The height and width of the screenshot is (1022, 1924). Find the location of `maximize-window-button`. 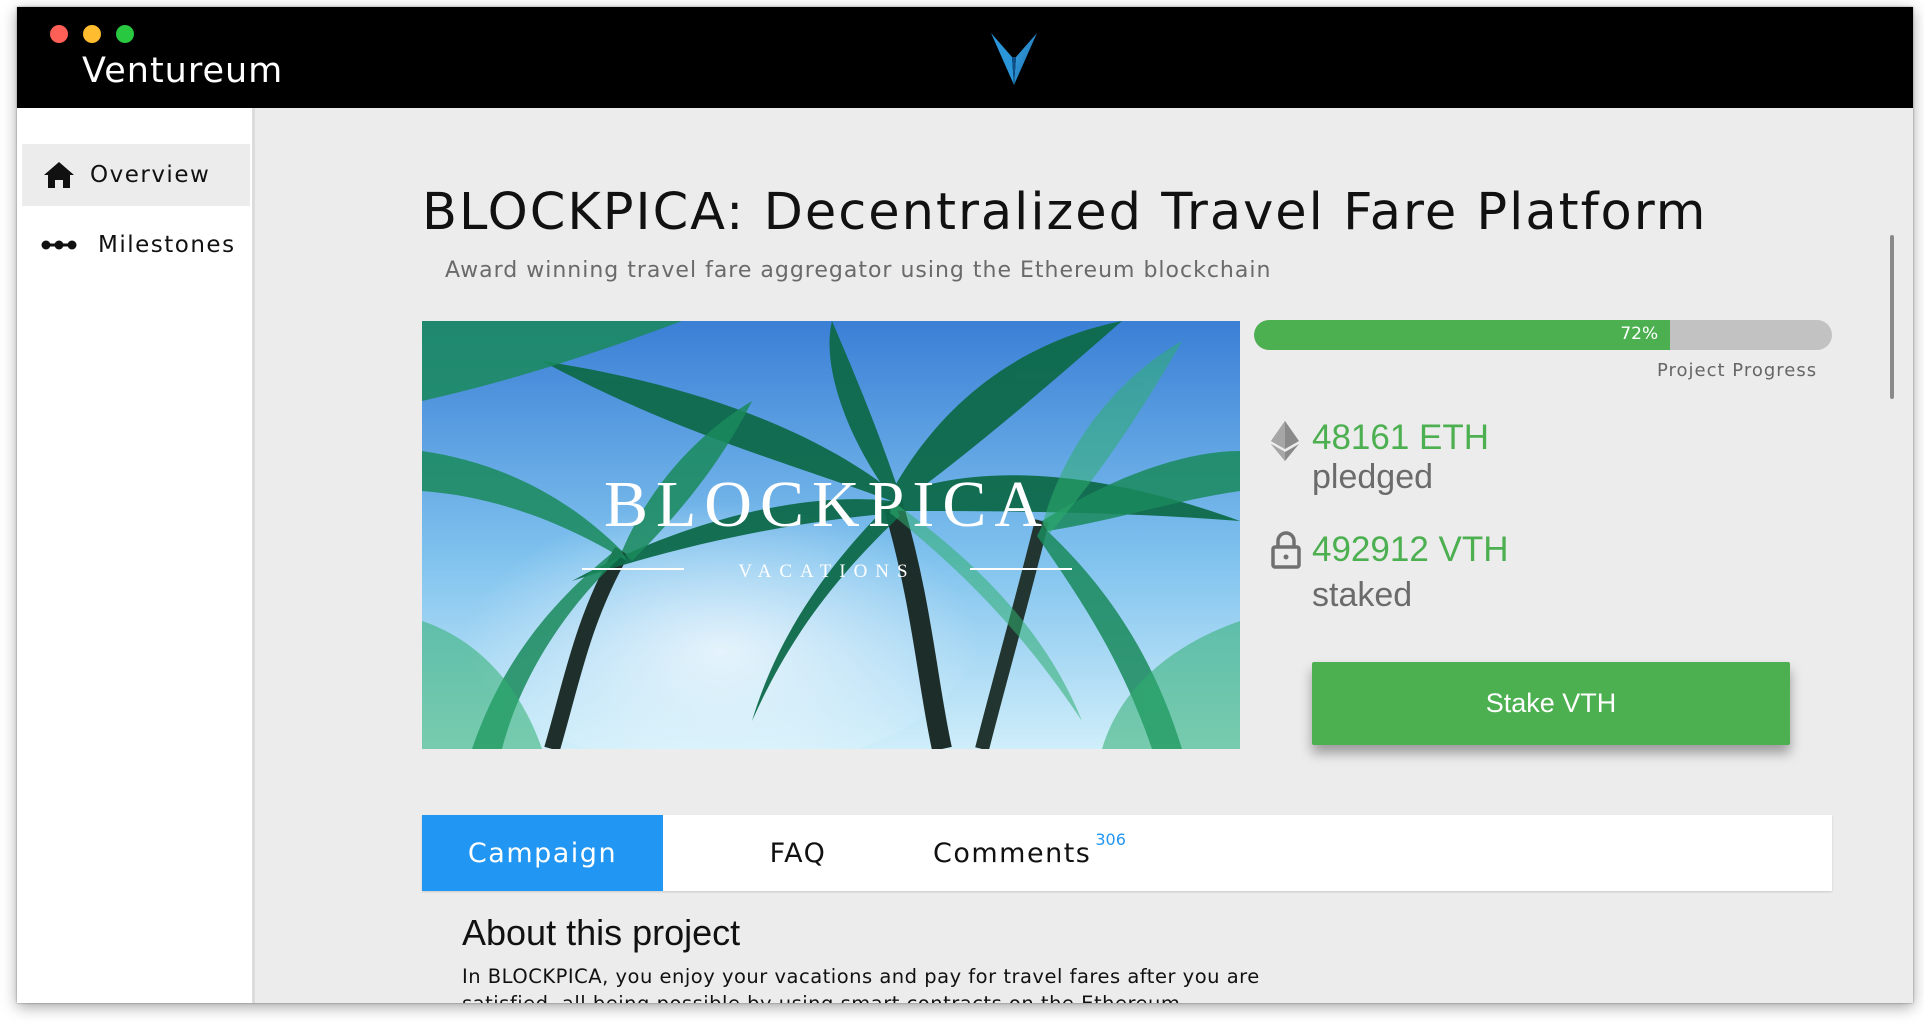

maximize-window-button is located at coordinates (125, 34).